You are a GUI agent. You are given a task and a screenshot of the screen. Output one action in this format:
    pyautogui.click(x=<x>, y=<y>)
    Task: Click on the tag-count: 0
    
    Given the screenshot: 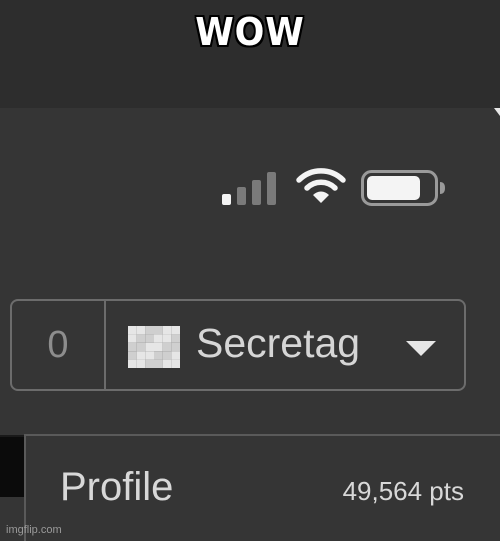 What is the action you would take?
    pyautogui.click(x=59, y=345)
    